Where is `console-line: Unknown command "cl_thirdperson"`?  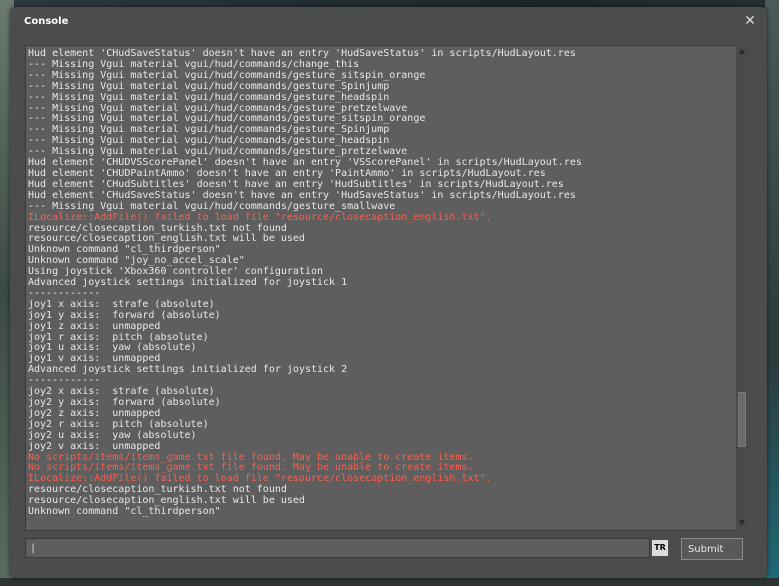 console-line: Unknown command "cl_thirdperson" is located at coordinates (124, 512).